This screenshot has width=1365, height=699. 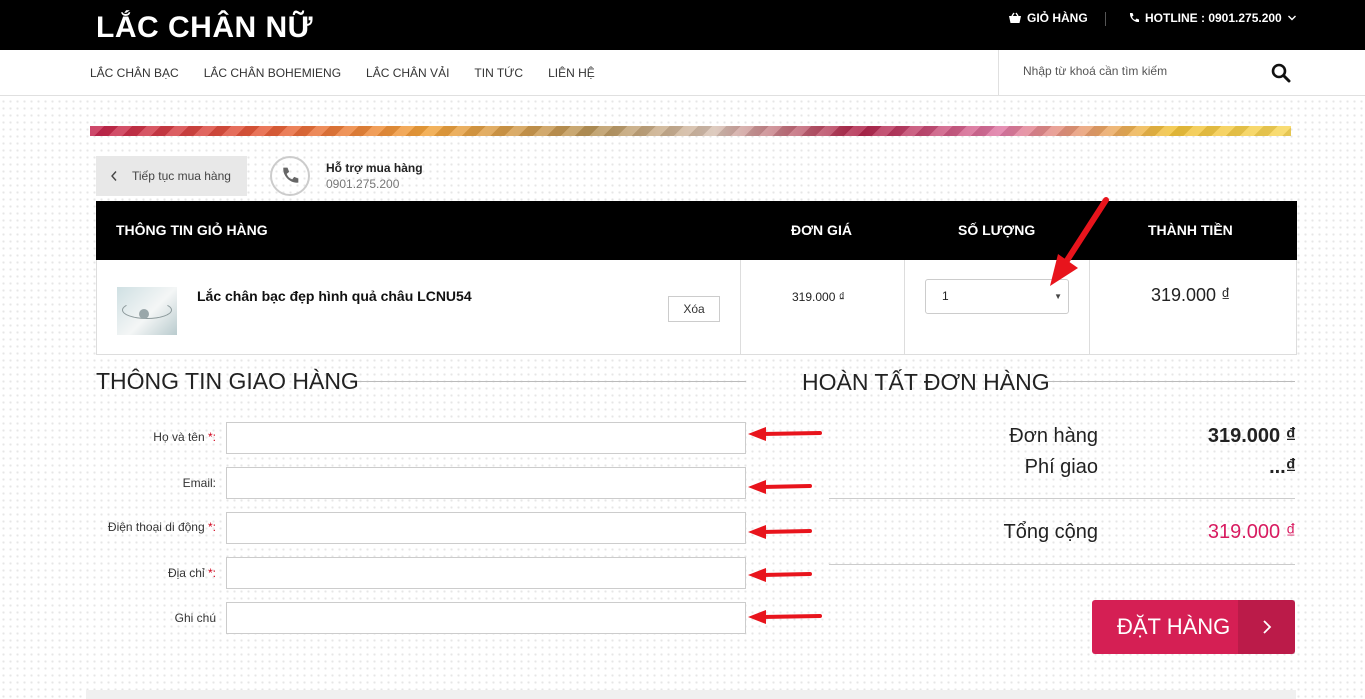 What do you see at coordinates (1282, 467) in the screenshot?
I see `shipping-fee-value: ...₫` at bounding box center [1282, 467].